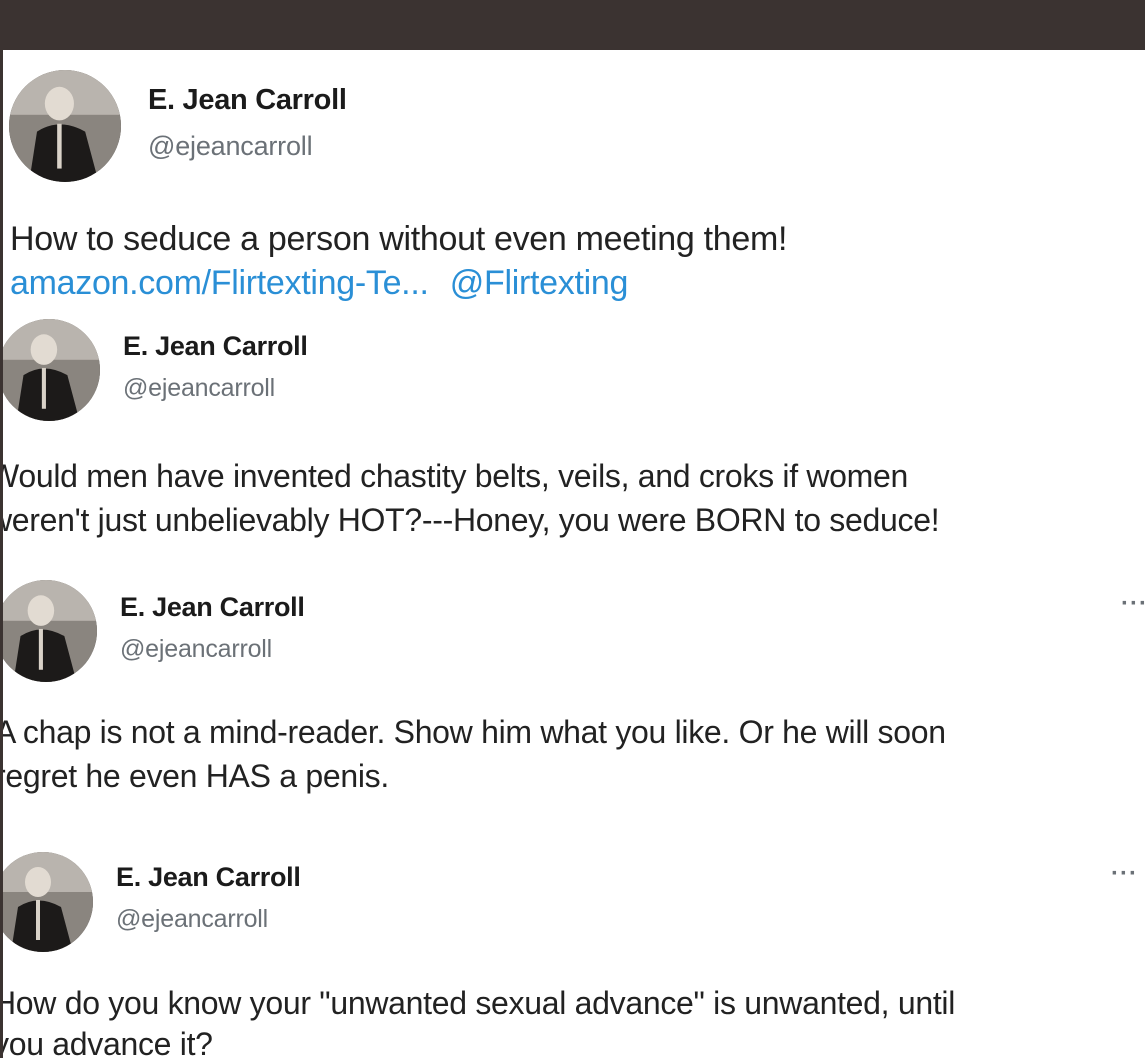  I want to click on tweet-text-line-2: you advance it?, so click(108, 1042).